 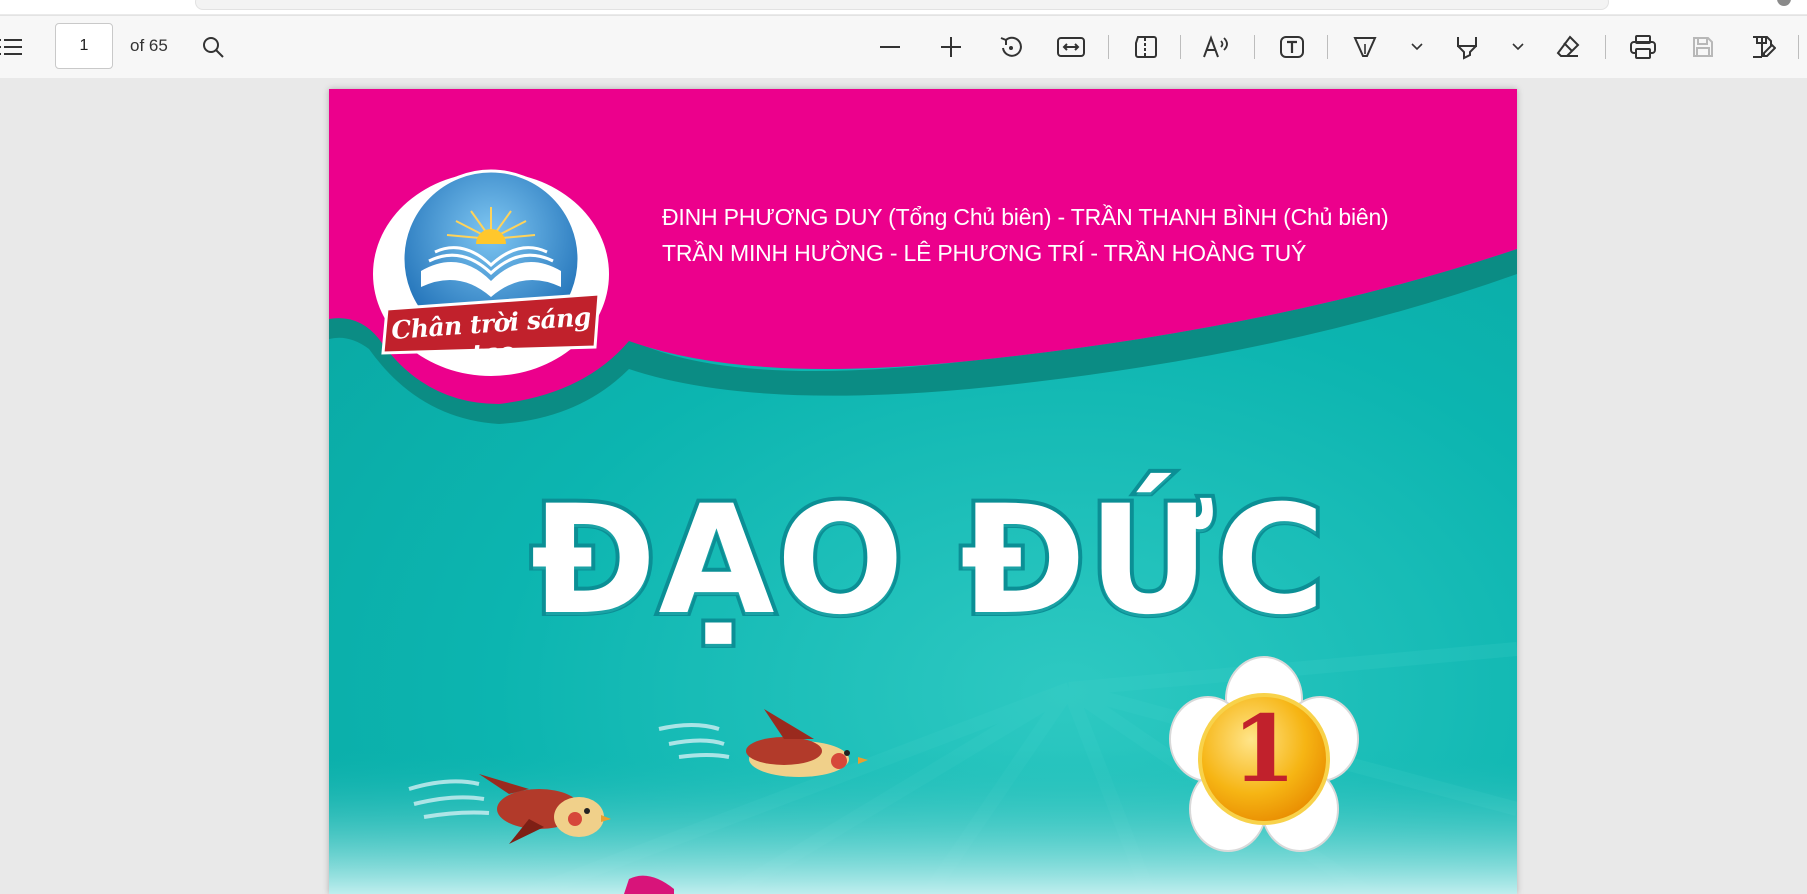 I want to click on browser-top-edge, so click(x=903, y=7).